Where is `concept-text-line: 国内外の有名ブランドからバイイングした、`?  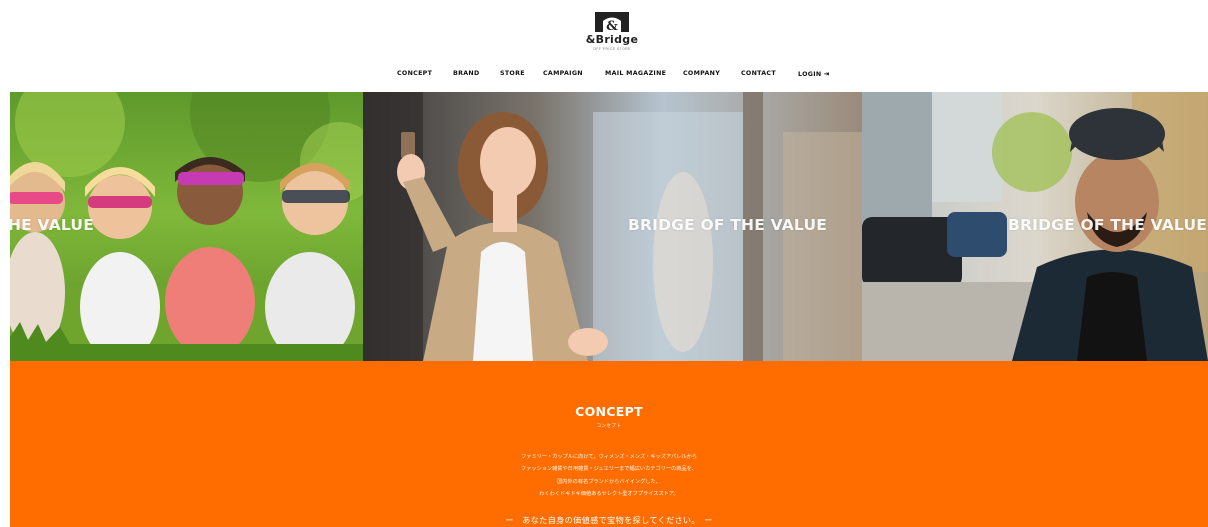 concept-text-line: 国内外の有名ブランドからバイイングした、 is located at coordinates (609, 482).